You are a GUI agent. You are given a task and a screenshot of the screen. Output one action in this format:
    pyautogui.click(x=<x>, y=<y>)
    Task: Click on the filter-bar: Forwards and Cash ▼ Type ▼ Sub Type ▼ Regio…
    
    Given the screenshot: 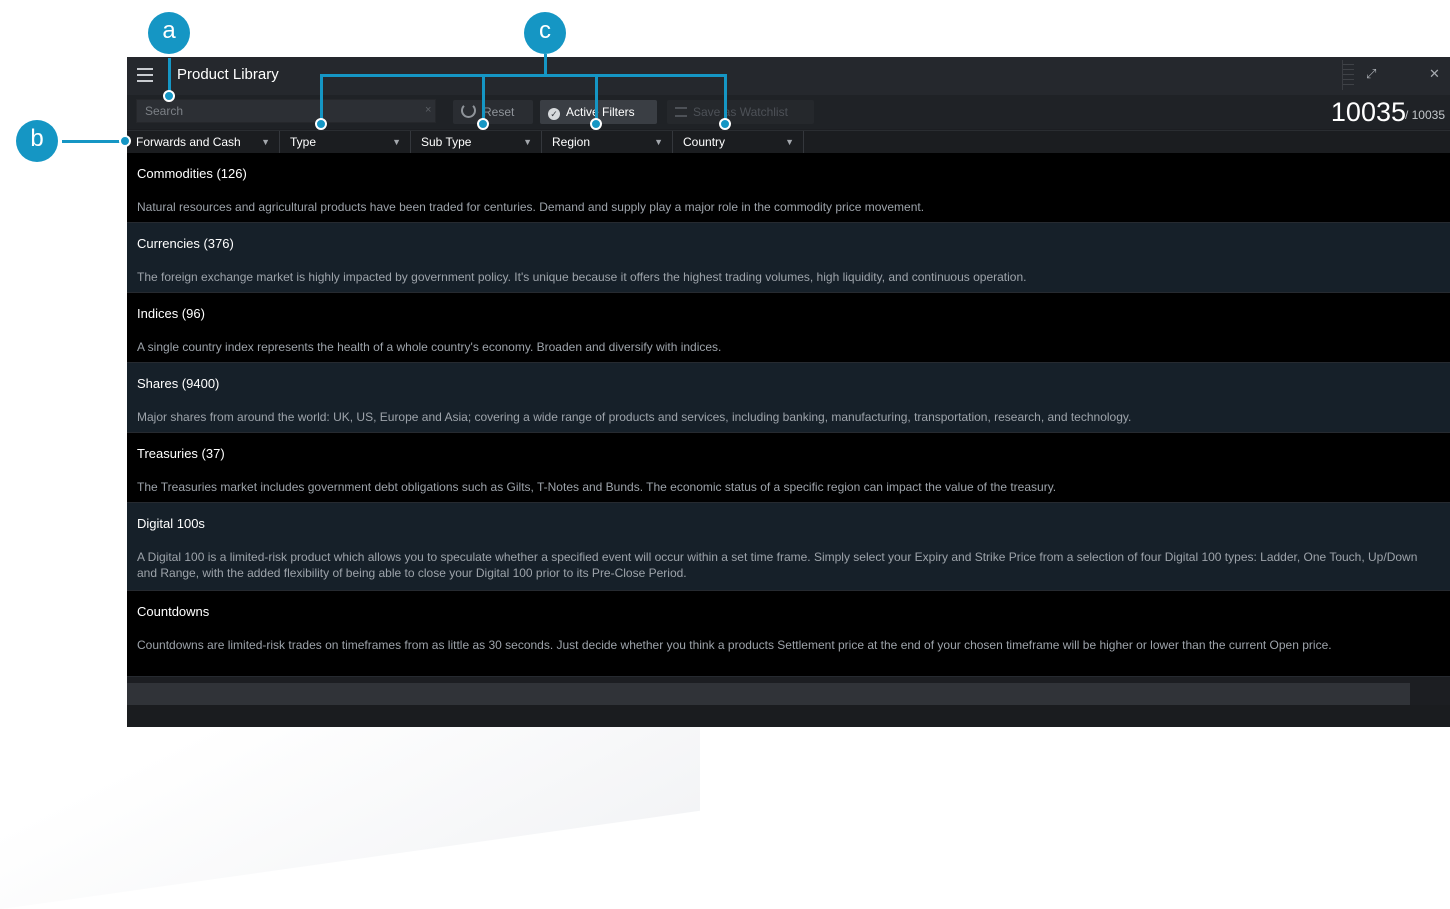 What is the action you would take?
    pyautogui.click(x=788, y=141)
    